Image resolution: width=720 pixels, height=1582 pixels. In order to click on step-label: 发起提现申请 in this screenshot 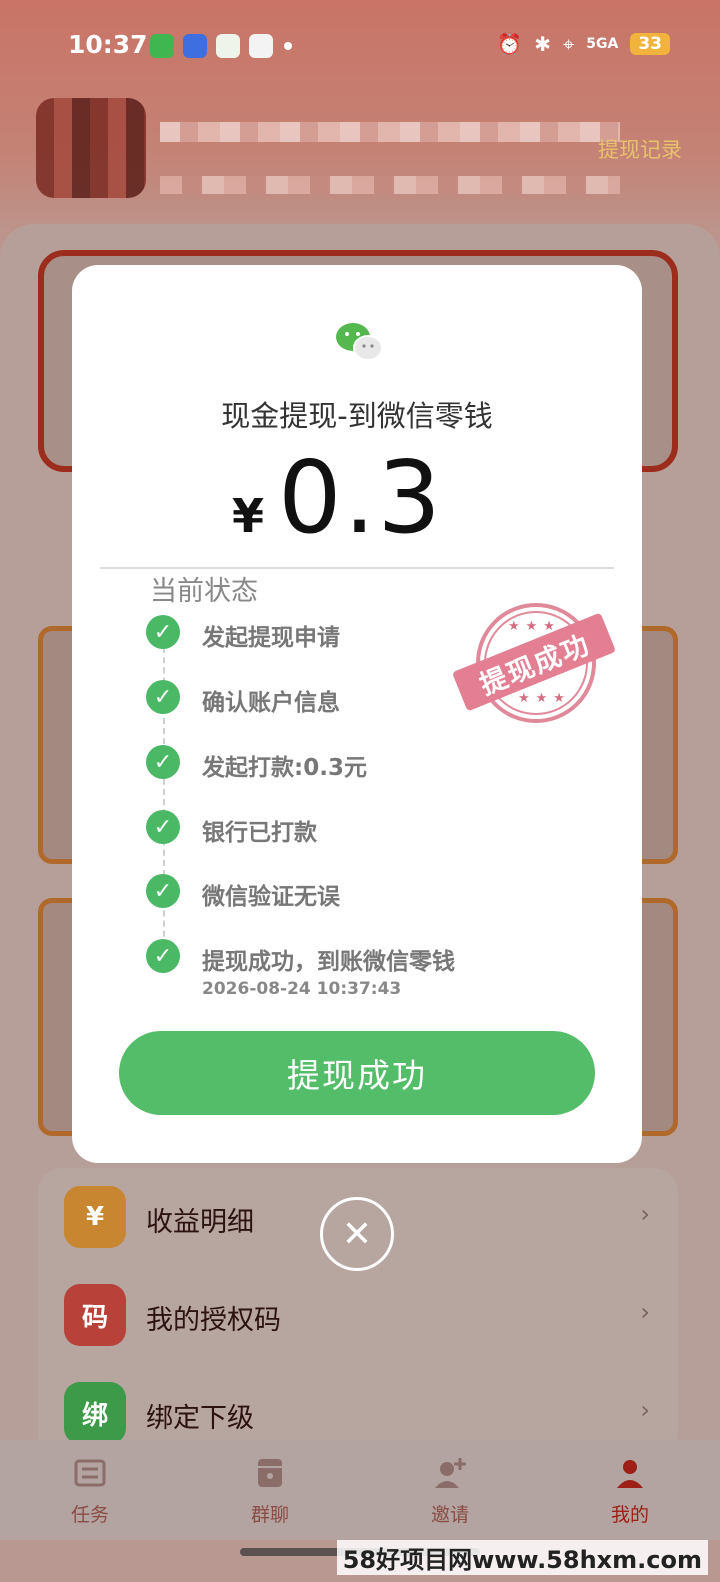, I will do `click(271, 638)`.